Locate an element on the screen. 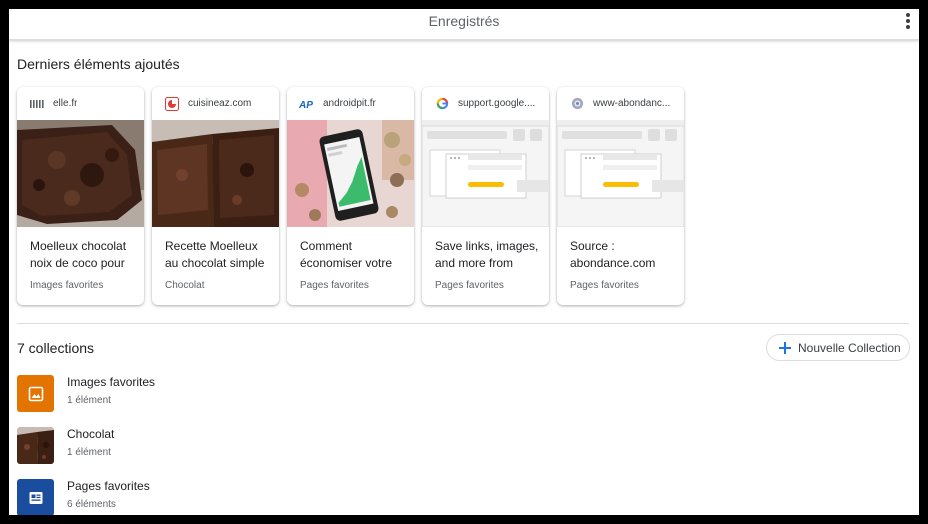 The image size is (928, 524). androidpit-logo-icon: AP is located at coordinates (307, 104).